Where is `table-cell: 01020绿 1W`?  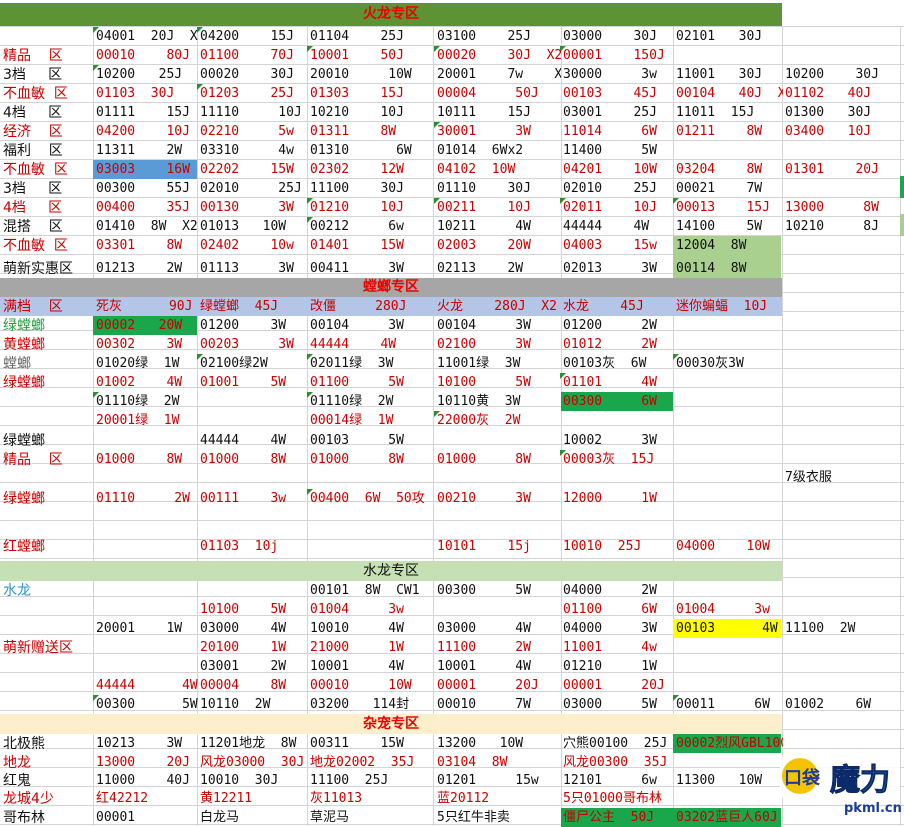
table-cell: 01020绿 1W is located at coordinates (147, 364).